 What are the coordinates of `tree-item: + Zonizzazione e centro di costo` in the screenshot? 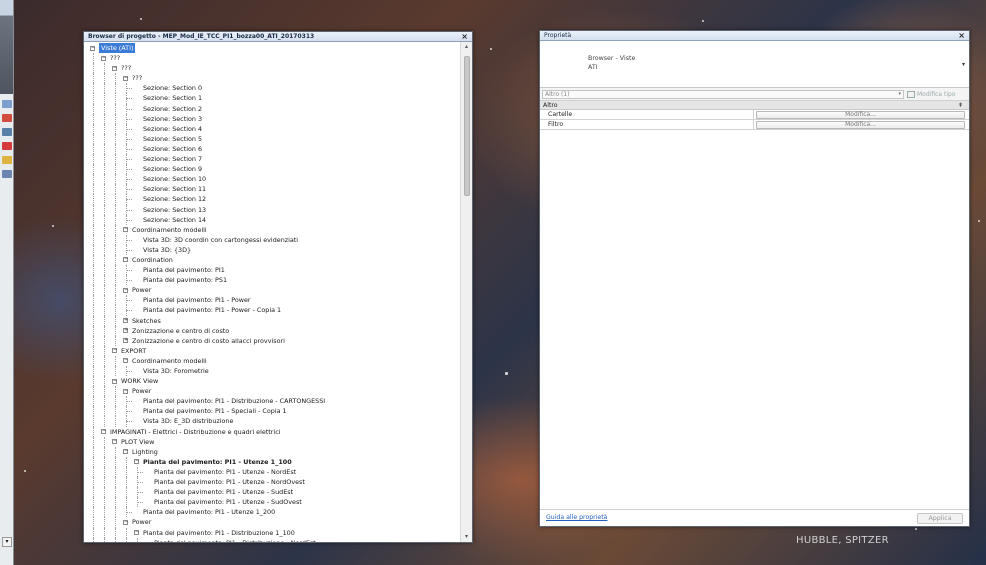 It's located at (272, 330).